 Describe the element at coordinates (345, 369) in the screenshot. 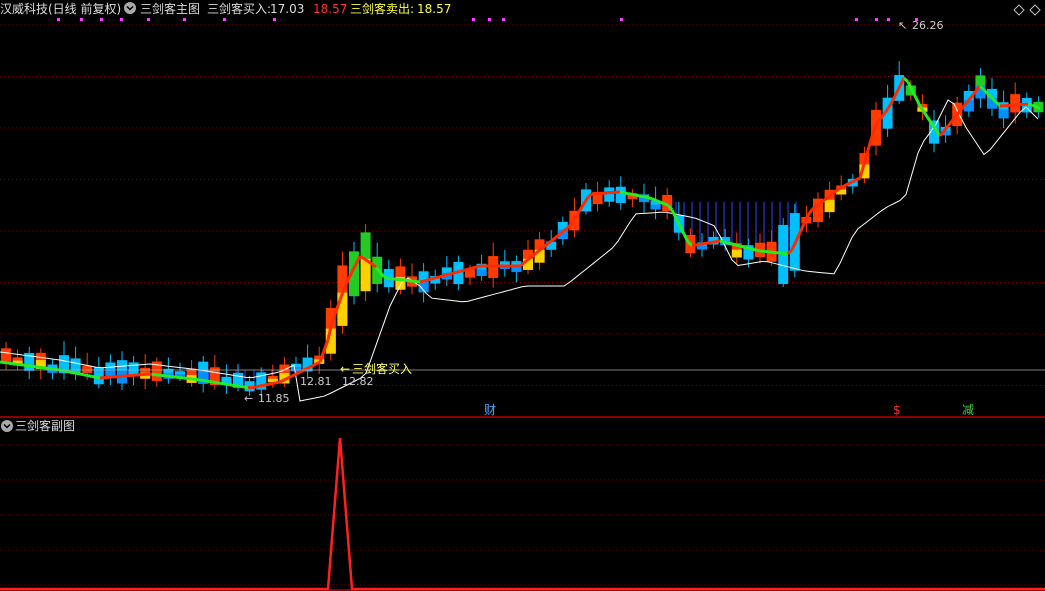

I see `buy-signal-label: ←` at that location.